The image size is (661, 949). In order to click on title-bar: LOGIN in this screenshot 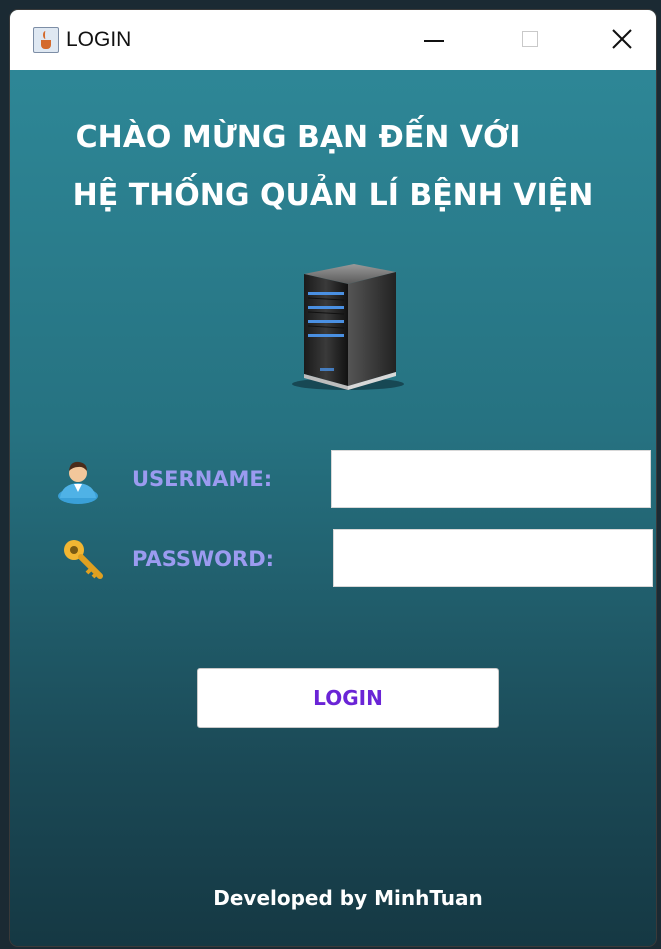, I will do `click(333, 40)`.